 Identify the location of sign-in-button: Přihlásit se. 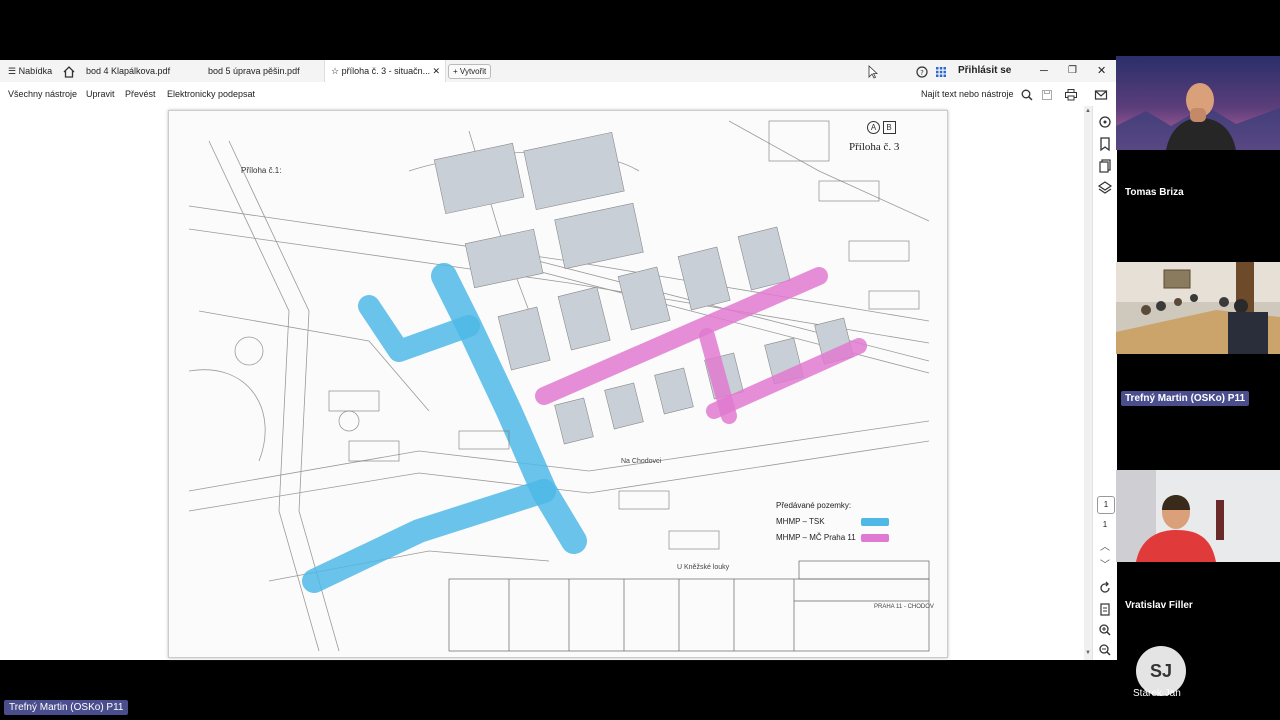
(984, 71).